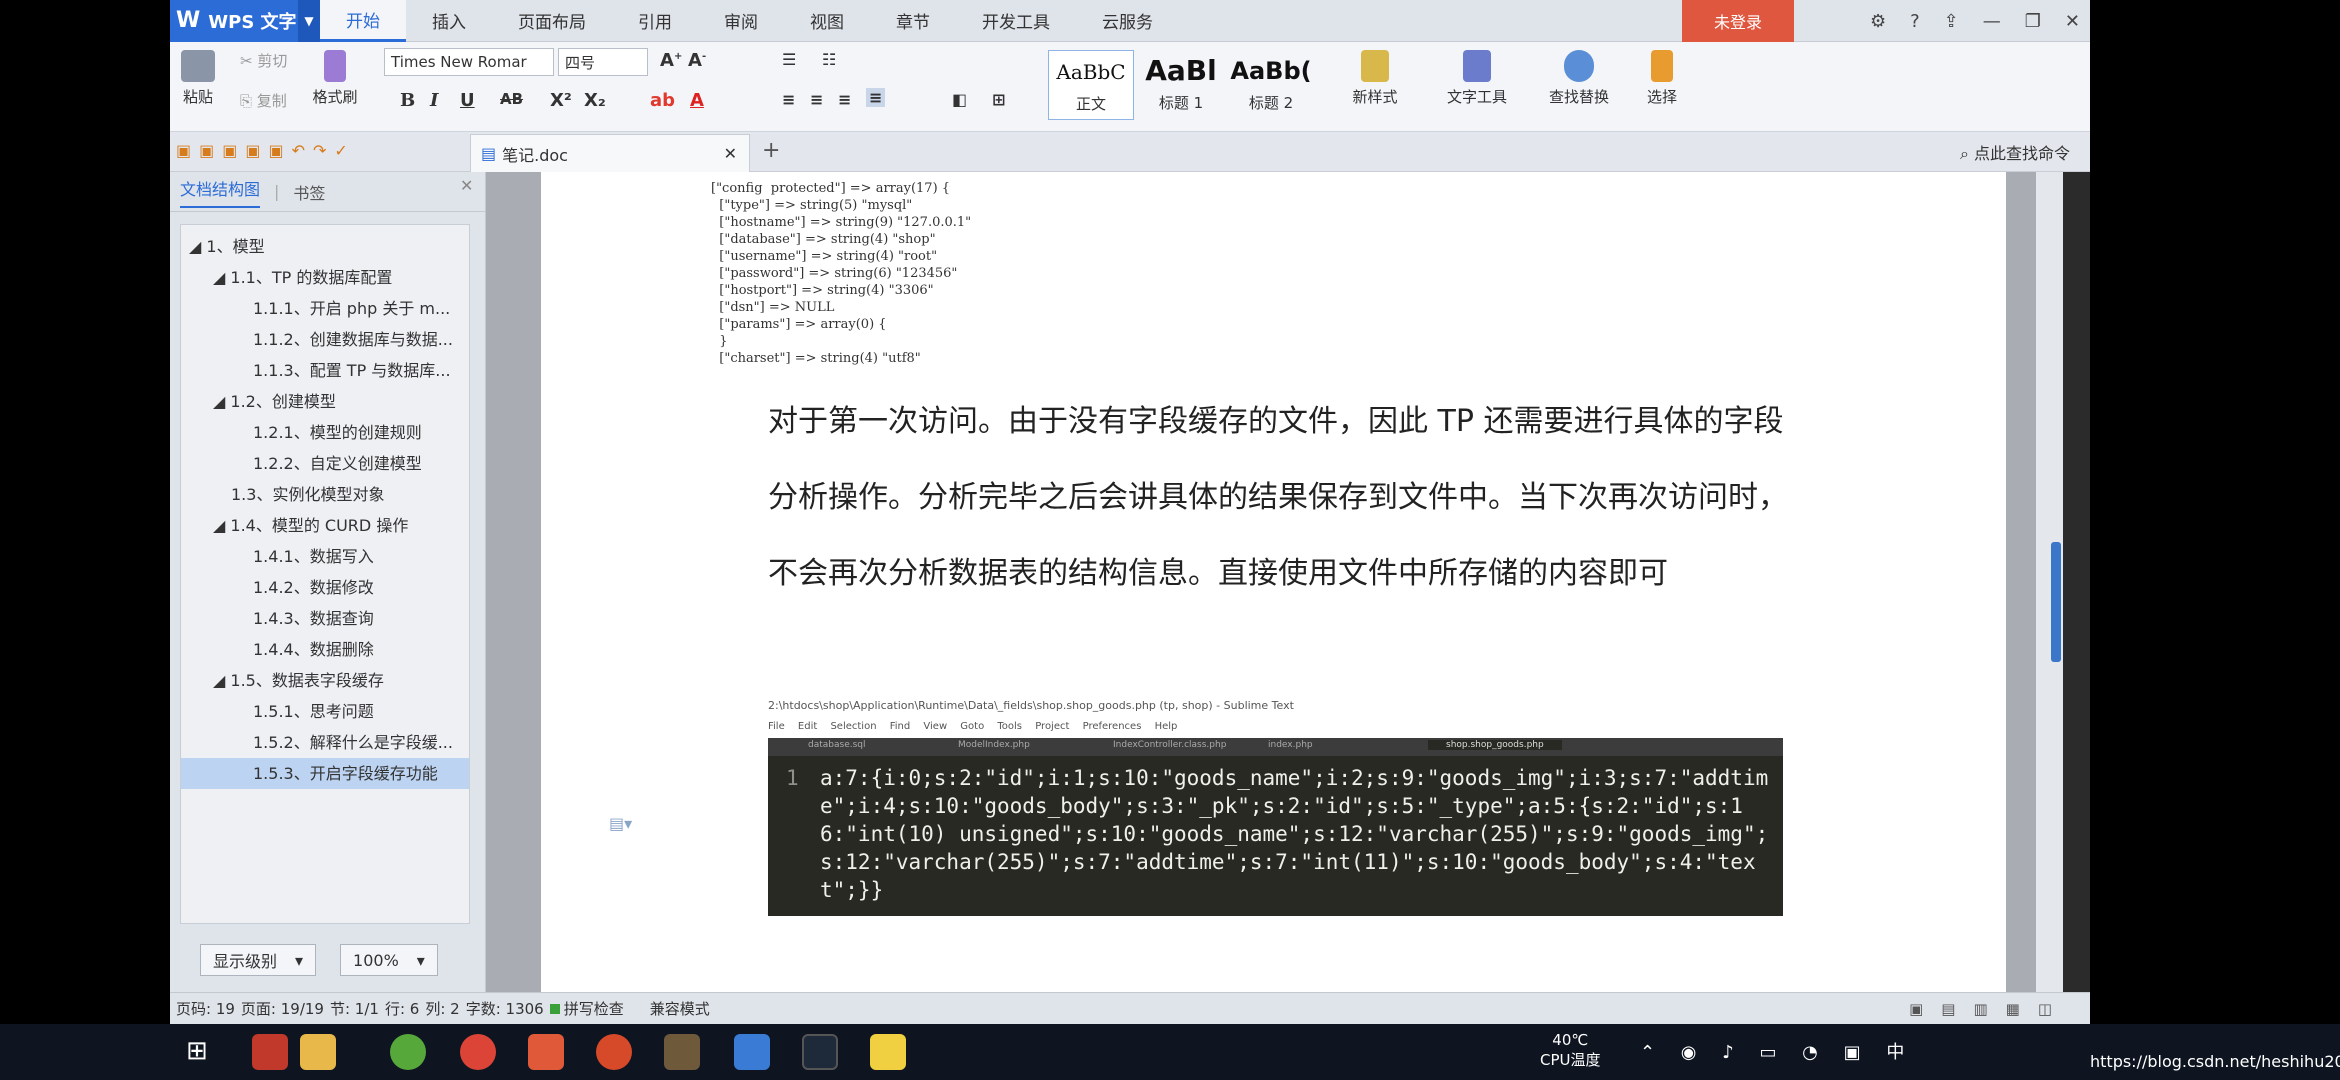  What do you see at coordinates (1777, 1051) in the screenshot?
I see `system-tray: ⌃ ◉ ♪ ▭ ◔ ▣ 中` at bounding box center [1777, 1051].